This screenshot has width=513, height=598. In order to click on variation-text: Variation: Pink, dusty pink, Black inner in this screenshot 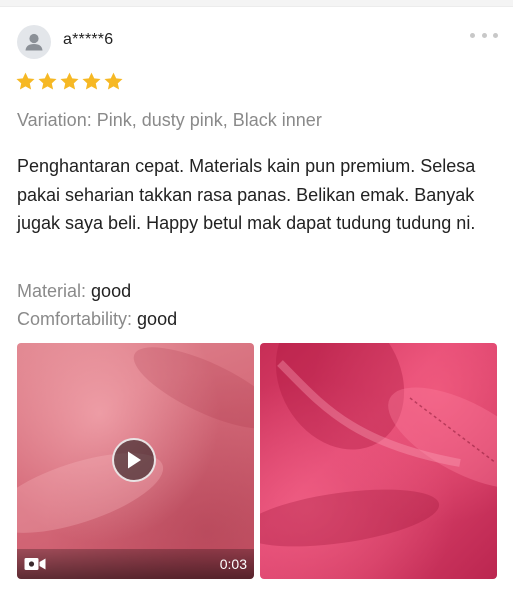, I will do `click(169, 120)`.